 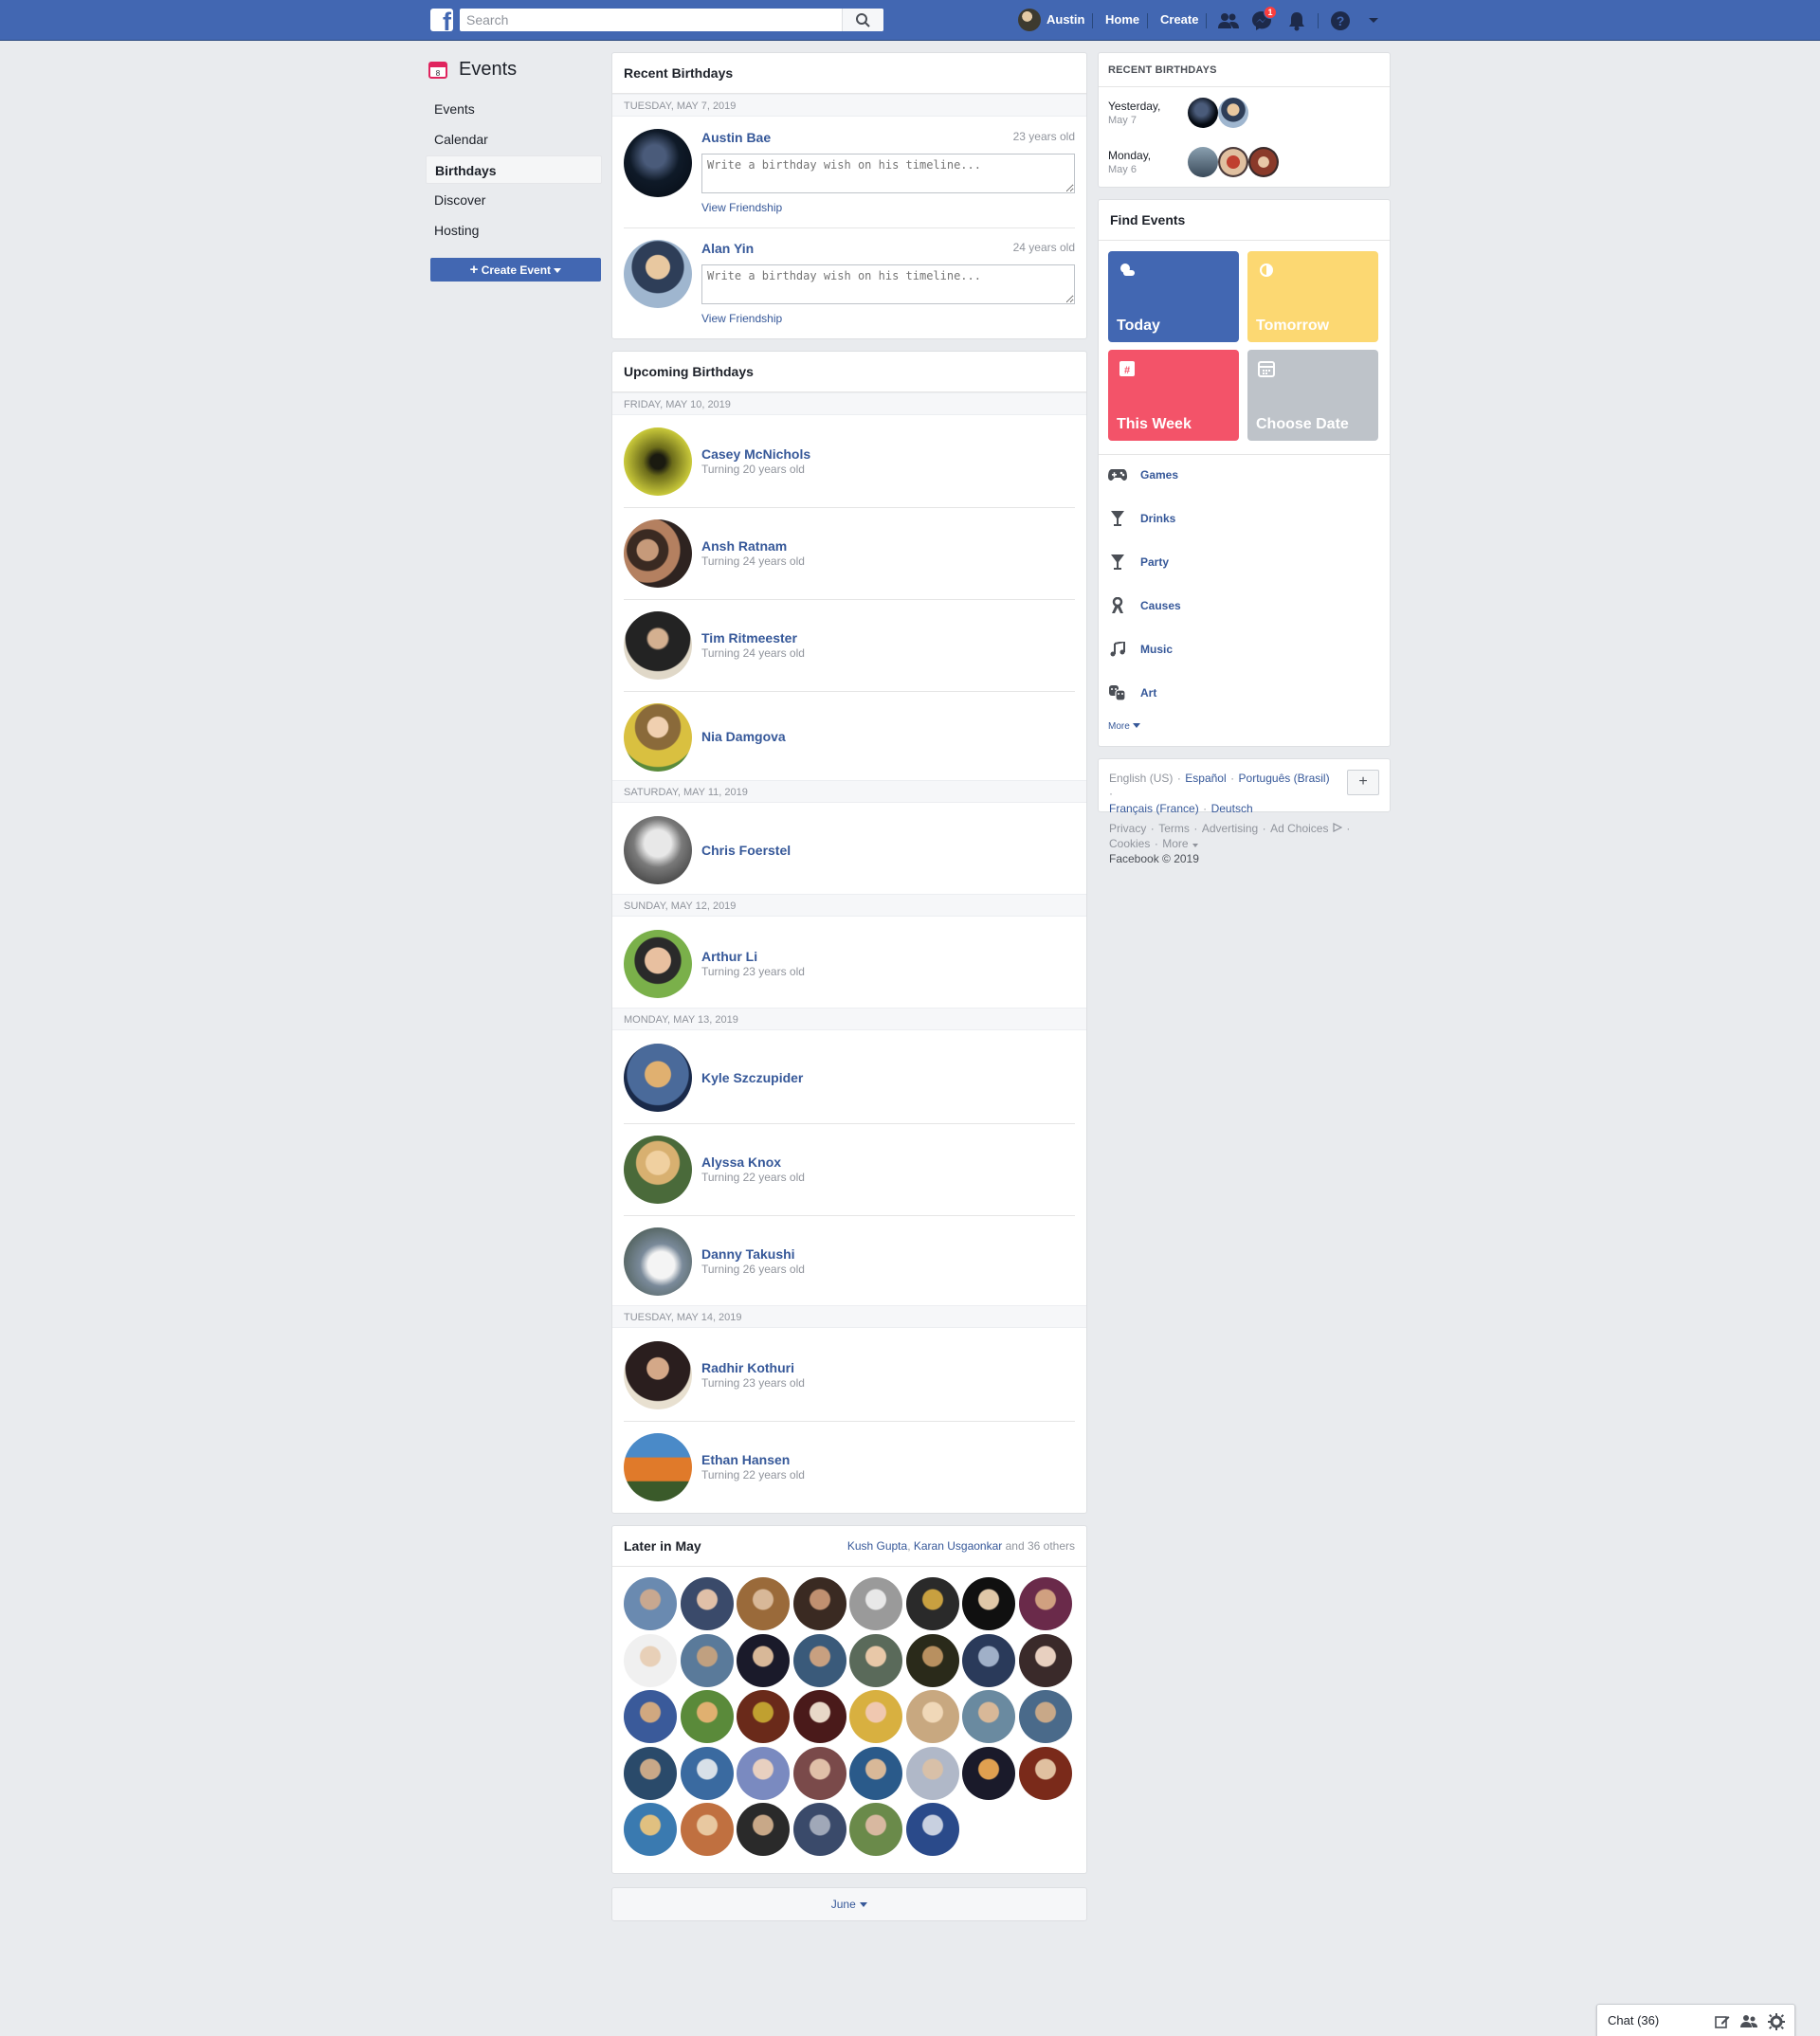 I want to click on help-icon: ?, so click(x=1340, y=21).